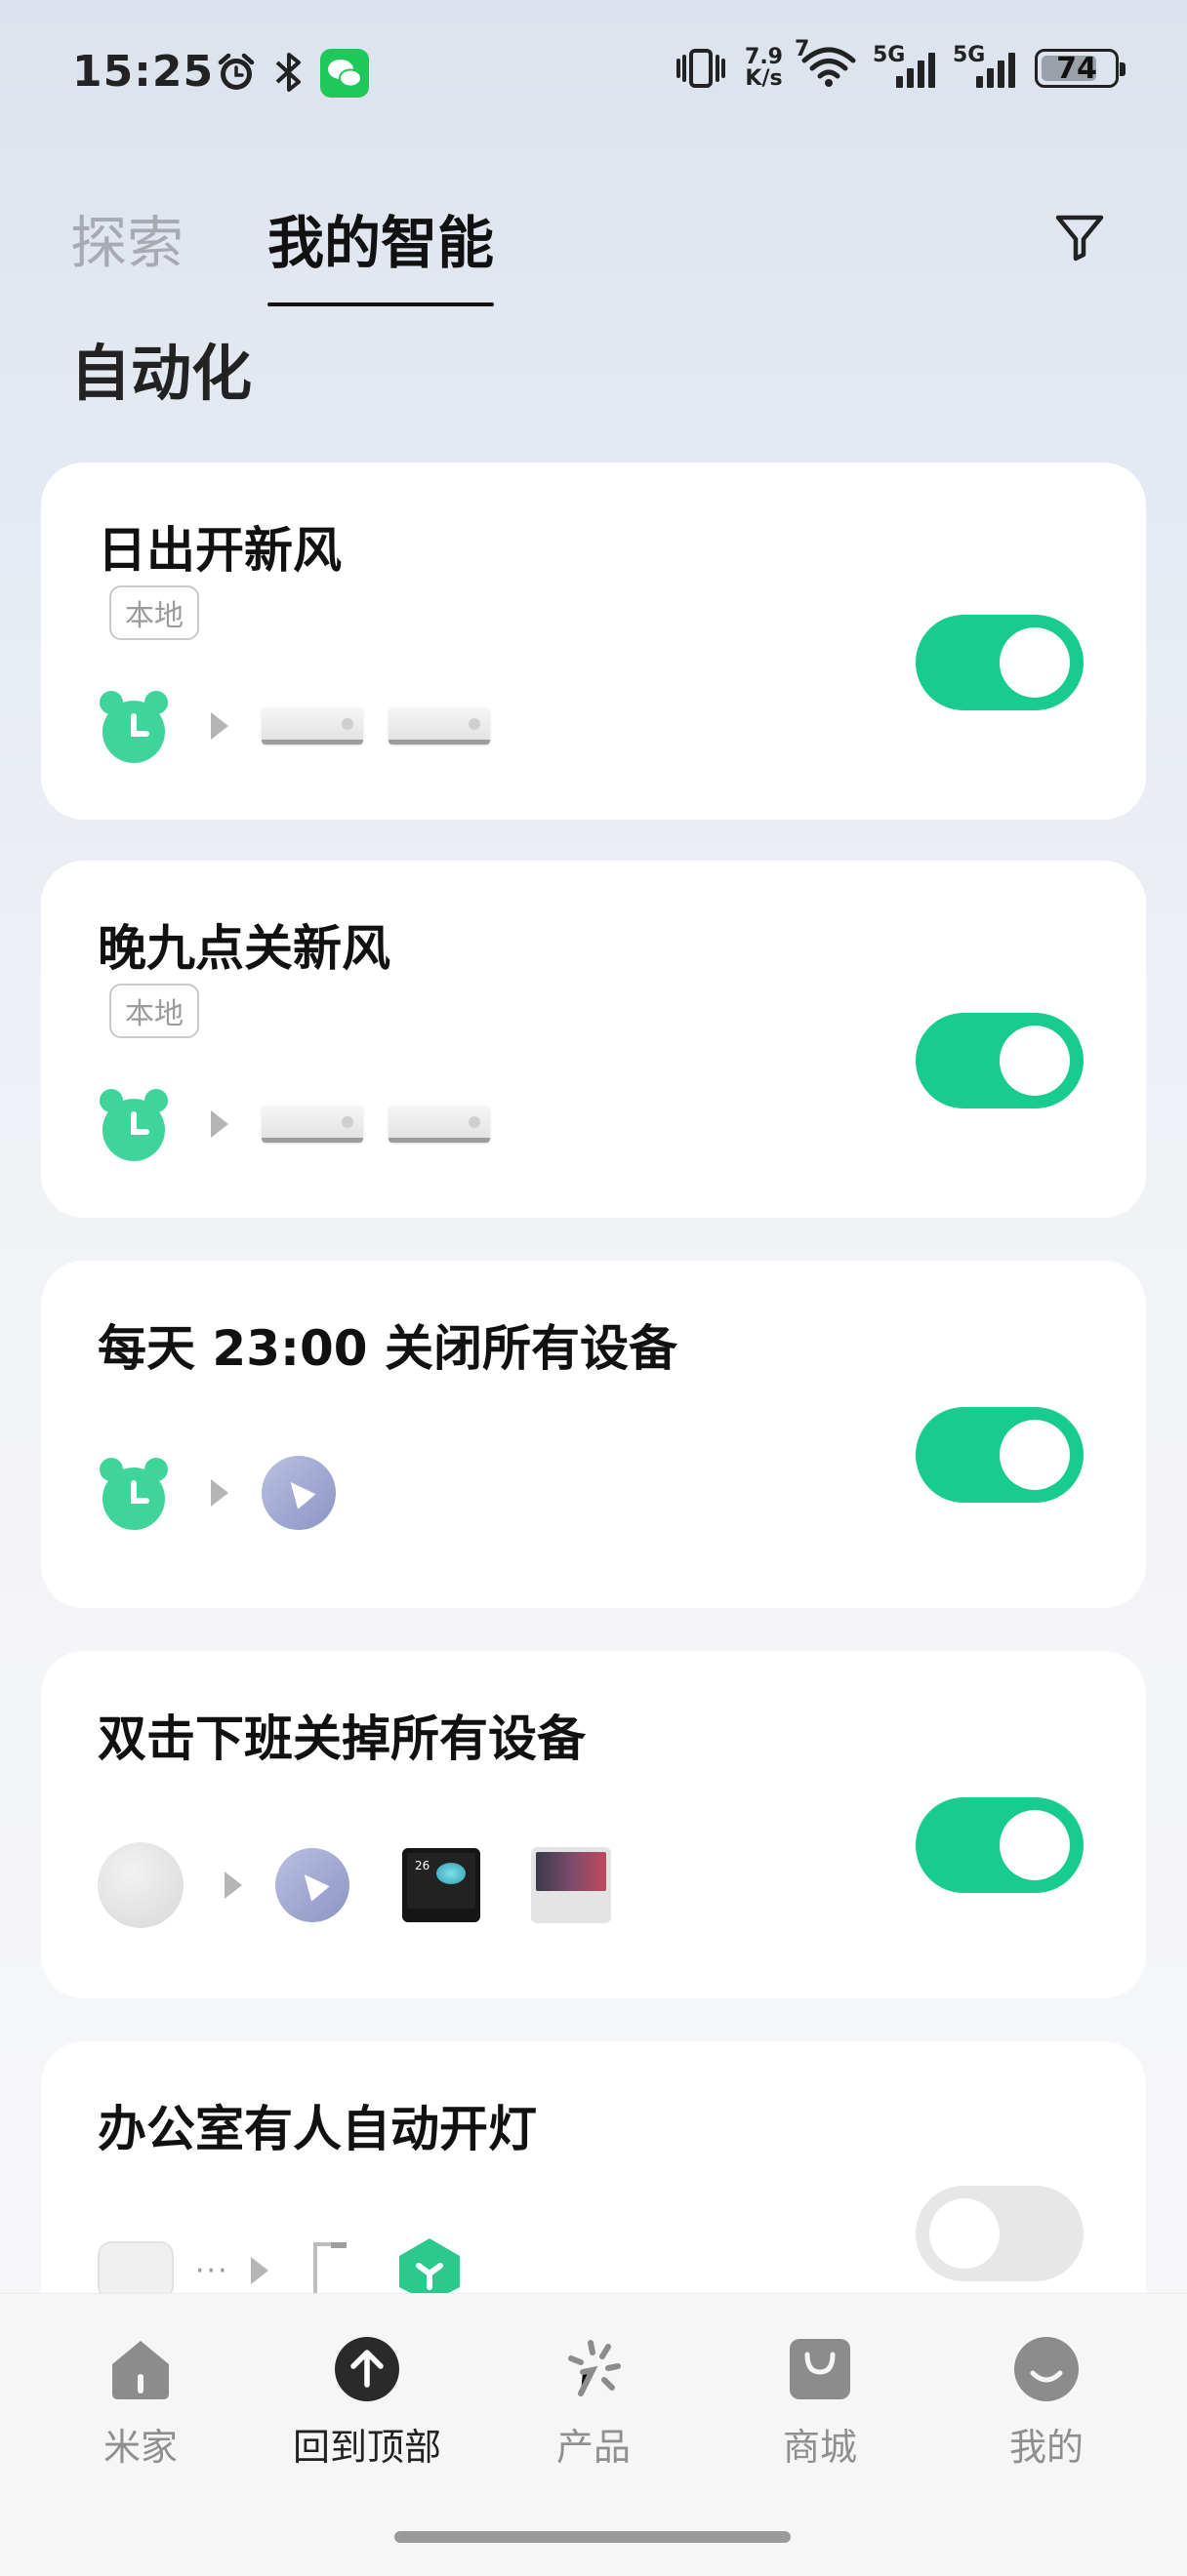 The image size is (1187, 2576). Describe the element at coordinates (593, 1824) in the screenshot. I see `automation-card: 双击下班关掉所有设备 26` at that location.